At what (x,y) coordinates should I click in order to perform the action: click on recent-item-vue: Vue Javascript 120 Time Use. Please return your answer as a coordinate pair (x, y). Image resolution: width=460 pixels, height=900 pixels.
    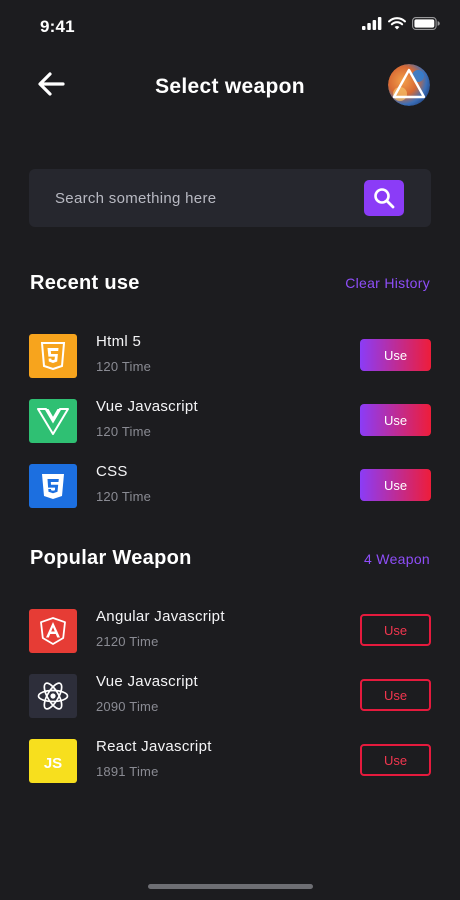
    Looking at the image, I should click on (230, 421).